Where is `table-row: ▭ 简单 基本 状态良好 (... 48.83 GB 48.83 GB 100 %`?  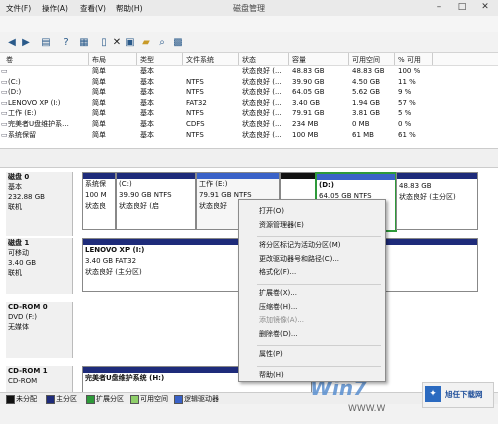
table-row: ▭ 简单 基本 状态良好 (... 48.83 GB 48.83 GB 100 % is located at coordinates (249, 71).